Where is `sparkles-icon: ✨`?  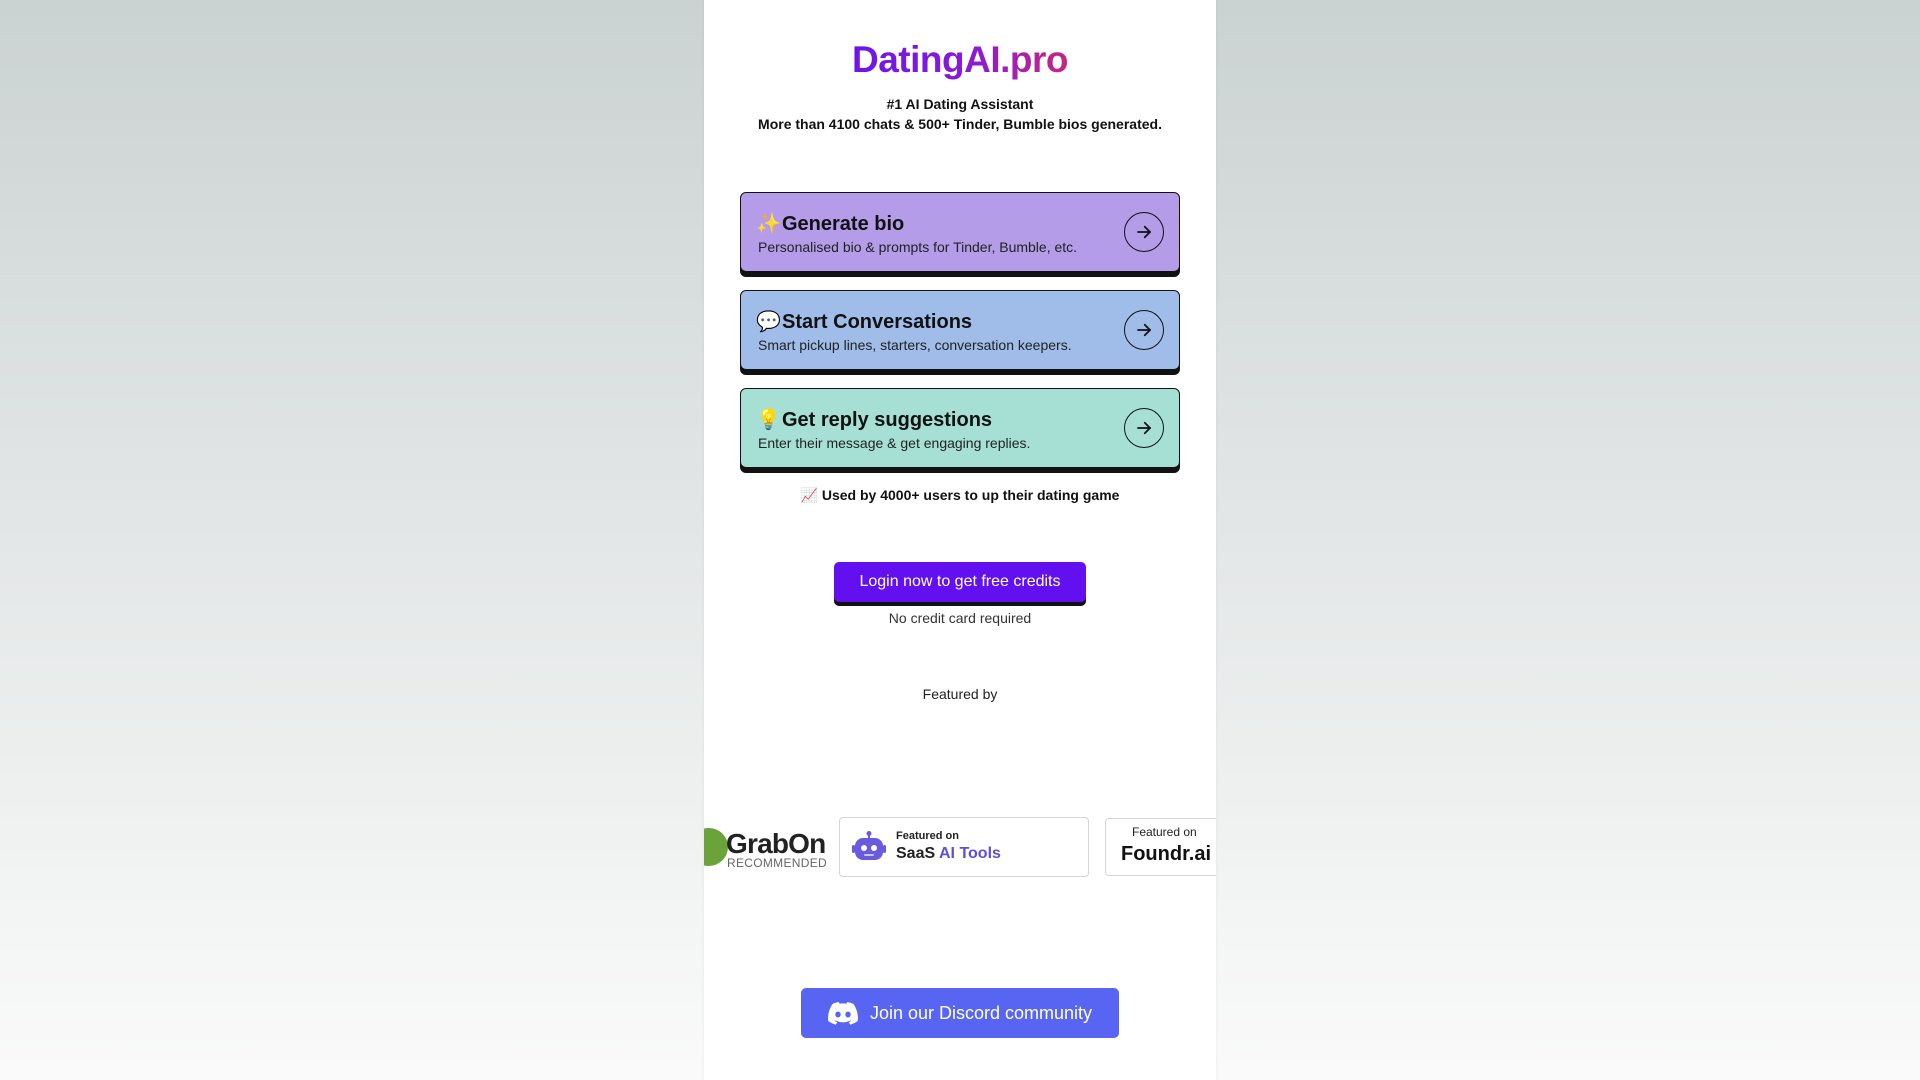
sparkles-icon: ✨ is located at coordinates (768, 224).